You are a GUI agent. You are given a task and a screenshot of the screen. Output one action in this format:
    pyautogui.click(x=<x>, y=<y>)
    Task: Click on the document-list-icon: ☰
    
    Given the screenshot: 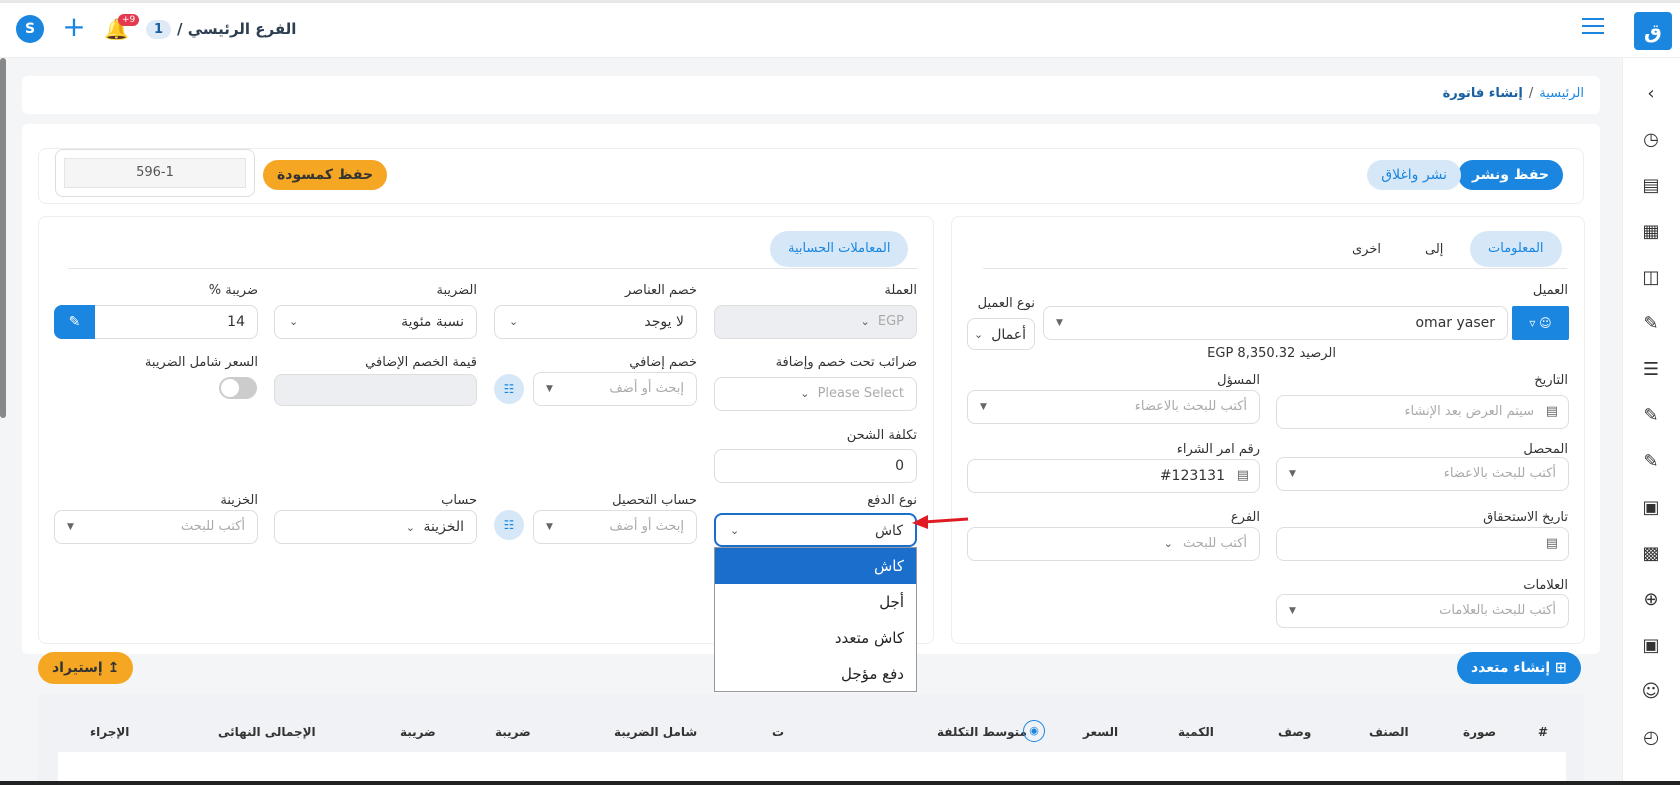 What is the action you would take?
    pyautogui.click(x=1651, y=370)
    